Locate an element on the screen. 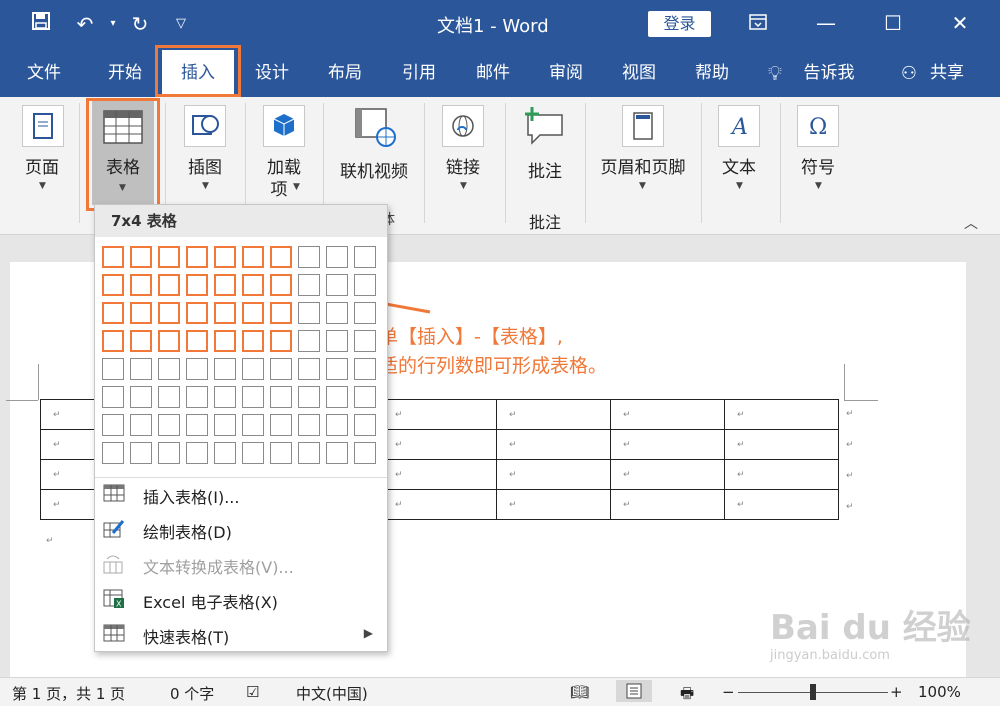  tab-design: 设计 is located at coordinates (272, 73).